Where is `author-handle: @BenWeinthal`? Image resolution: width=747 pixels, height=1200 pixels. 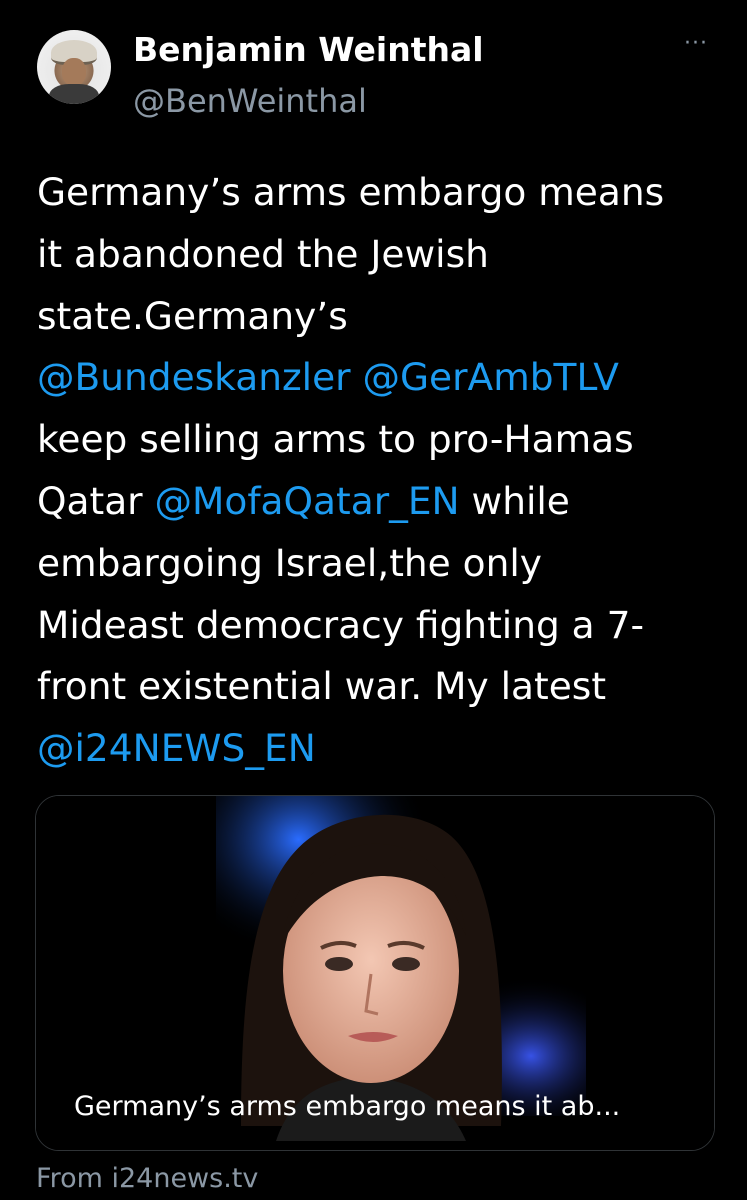 author-handle: @BenWeinthal is located at coordinates (250, 101).